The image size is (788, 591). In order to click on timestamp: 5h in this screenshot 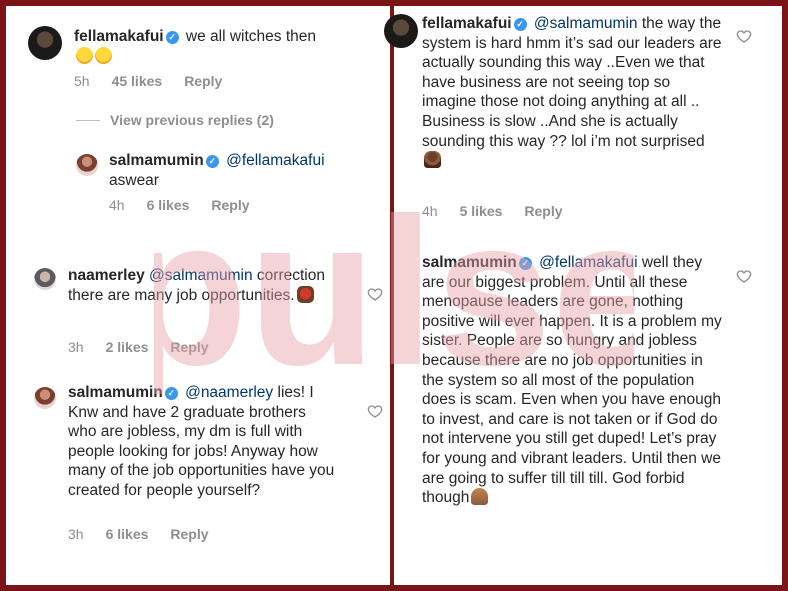, I will do `click(82, 81)`.